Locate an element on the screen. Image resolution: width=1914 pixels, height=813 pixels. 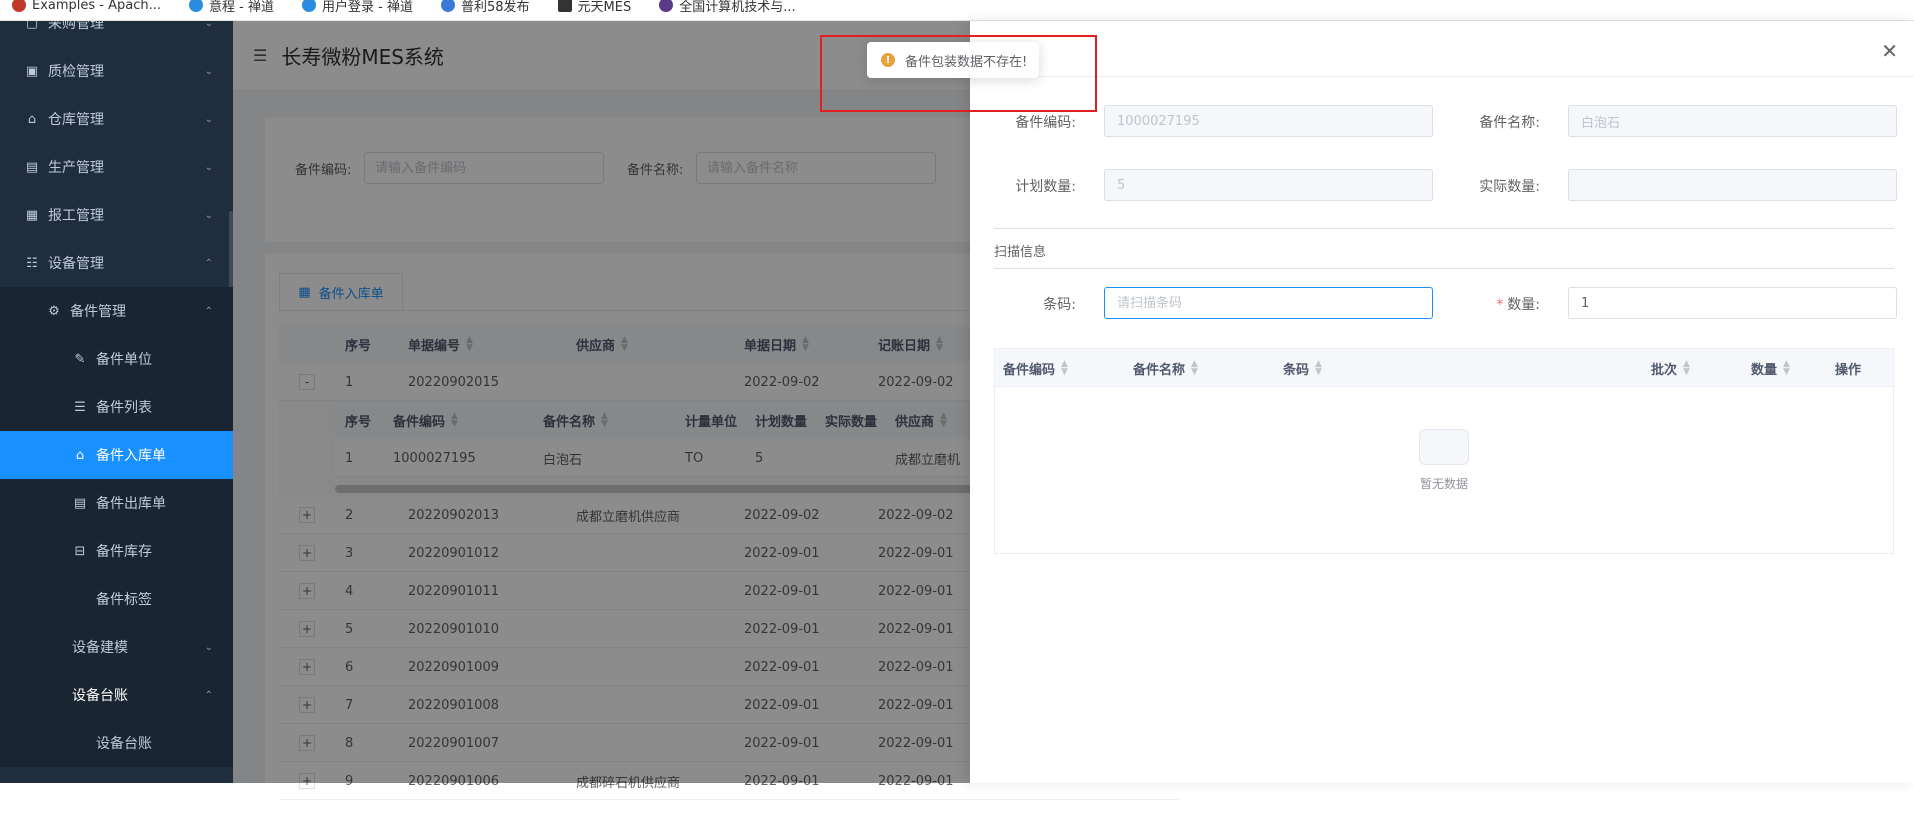
qty-label: * 数量: is located at coordinates (1518, 305).